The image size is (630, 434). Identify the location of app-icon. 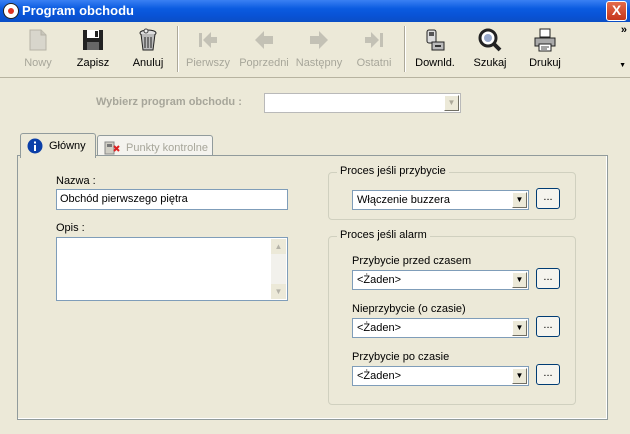
(11, 11).